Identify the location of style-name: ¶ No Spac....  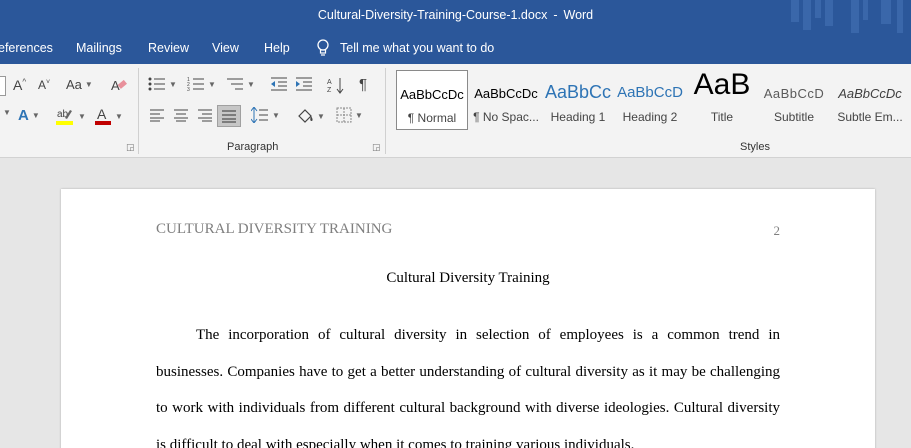
(506, 117).